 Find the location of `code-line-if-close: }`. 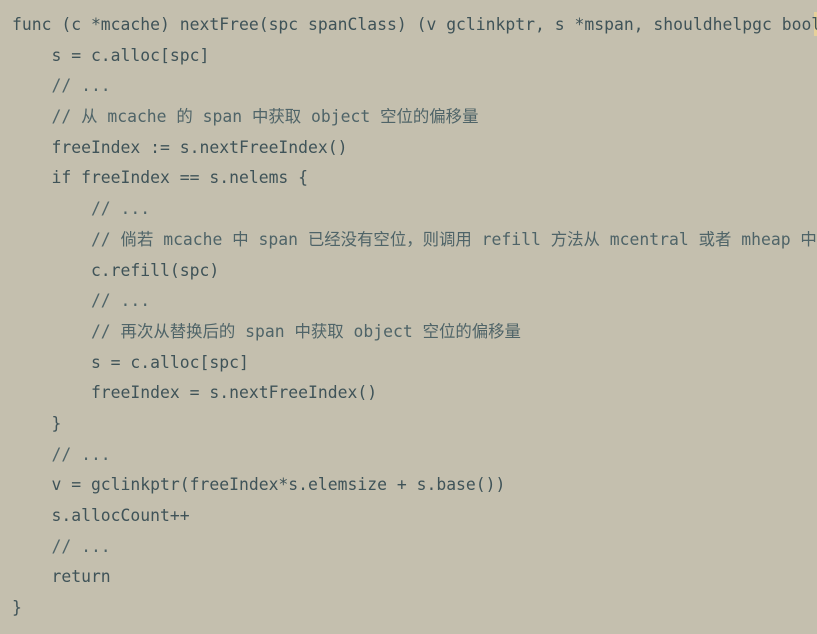

code-line-if-close: } is located at coordinates (37, 423).